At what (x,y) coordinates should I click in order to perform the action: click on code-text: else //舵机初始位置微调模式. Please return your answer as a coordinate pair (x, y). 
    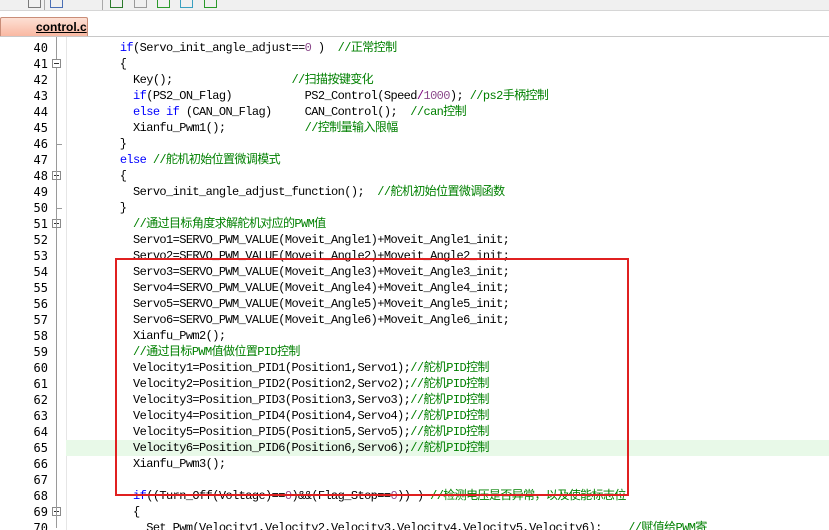
    Looking at the image, I should click on (174, 160).